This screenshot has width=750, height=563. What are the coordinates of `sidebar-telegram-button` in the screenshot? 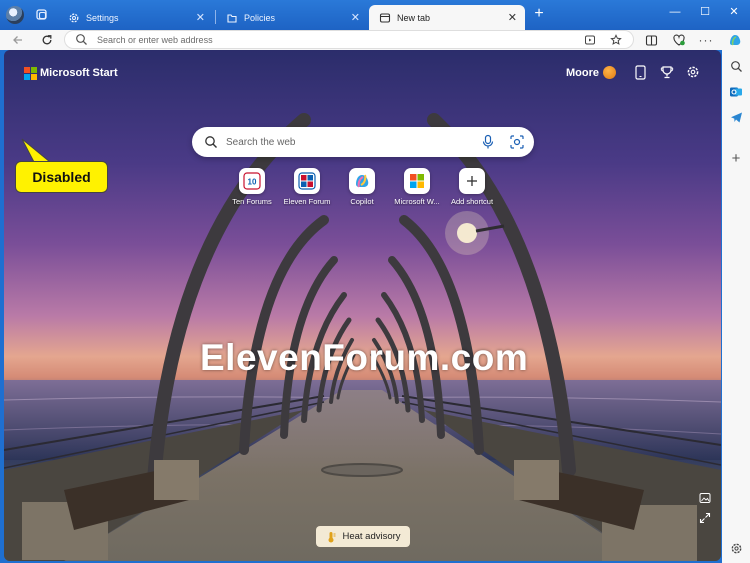 It's located at (736, 117).